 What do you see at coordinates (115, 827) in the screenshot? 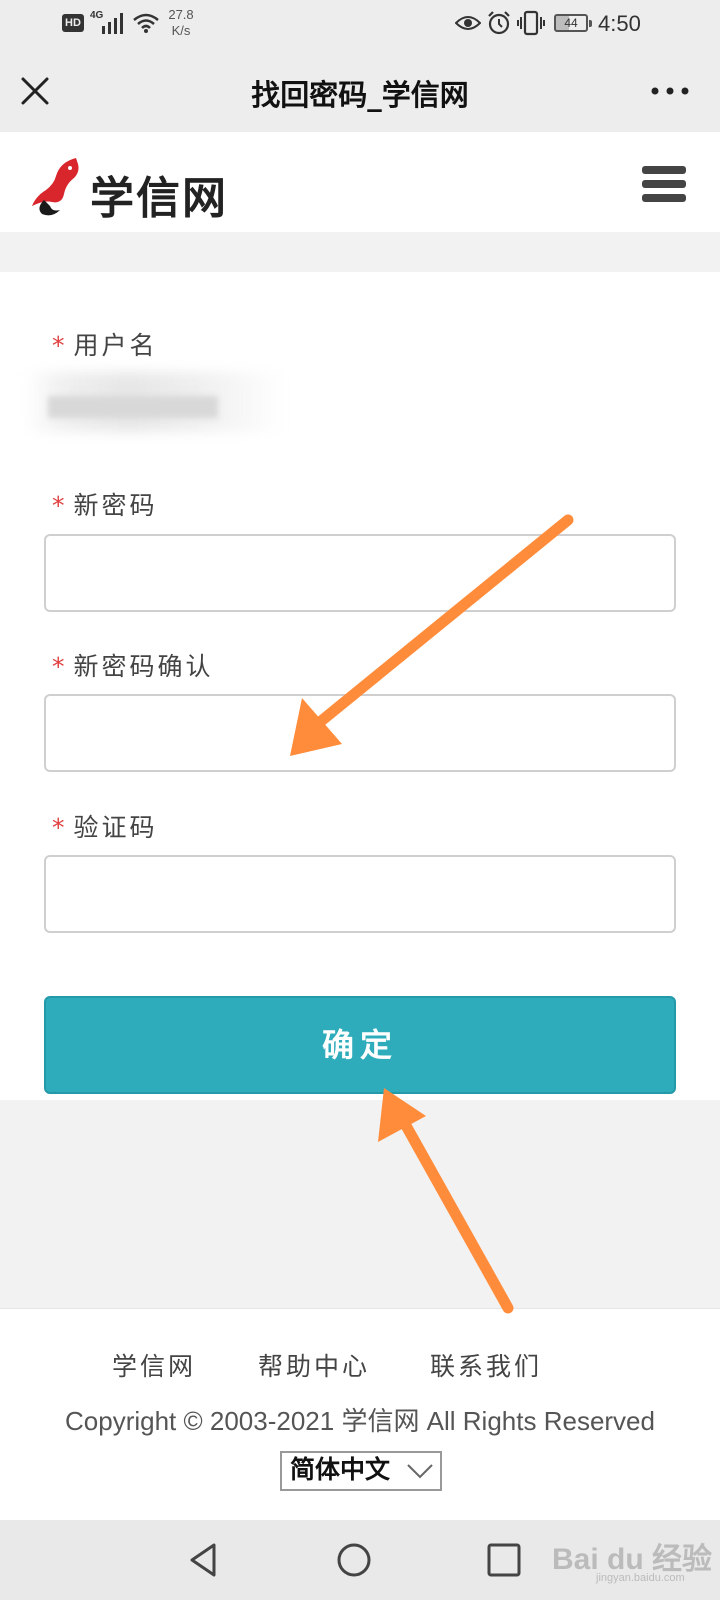
I see `captcha-label-text: 验证码` at bounding box center [115, 827].